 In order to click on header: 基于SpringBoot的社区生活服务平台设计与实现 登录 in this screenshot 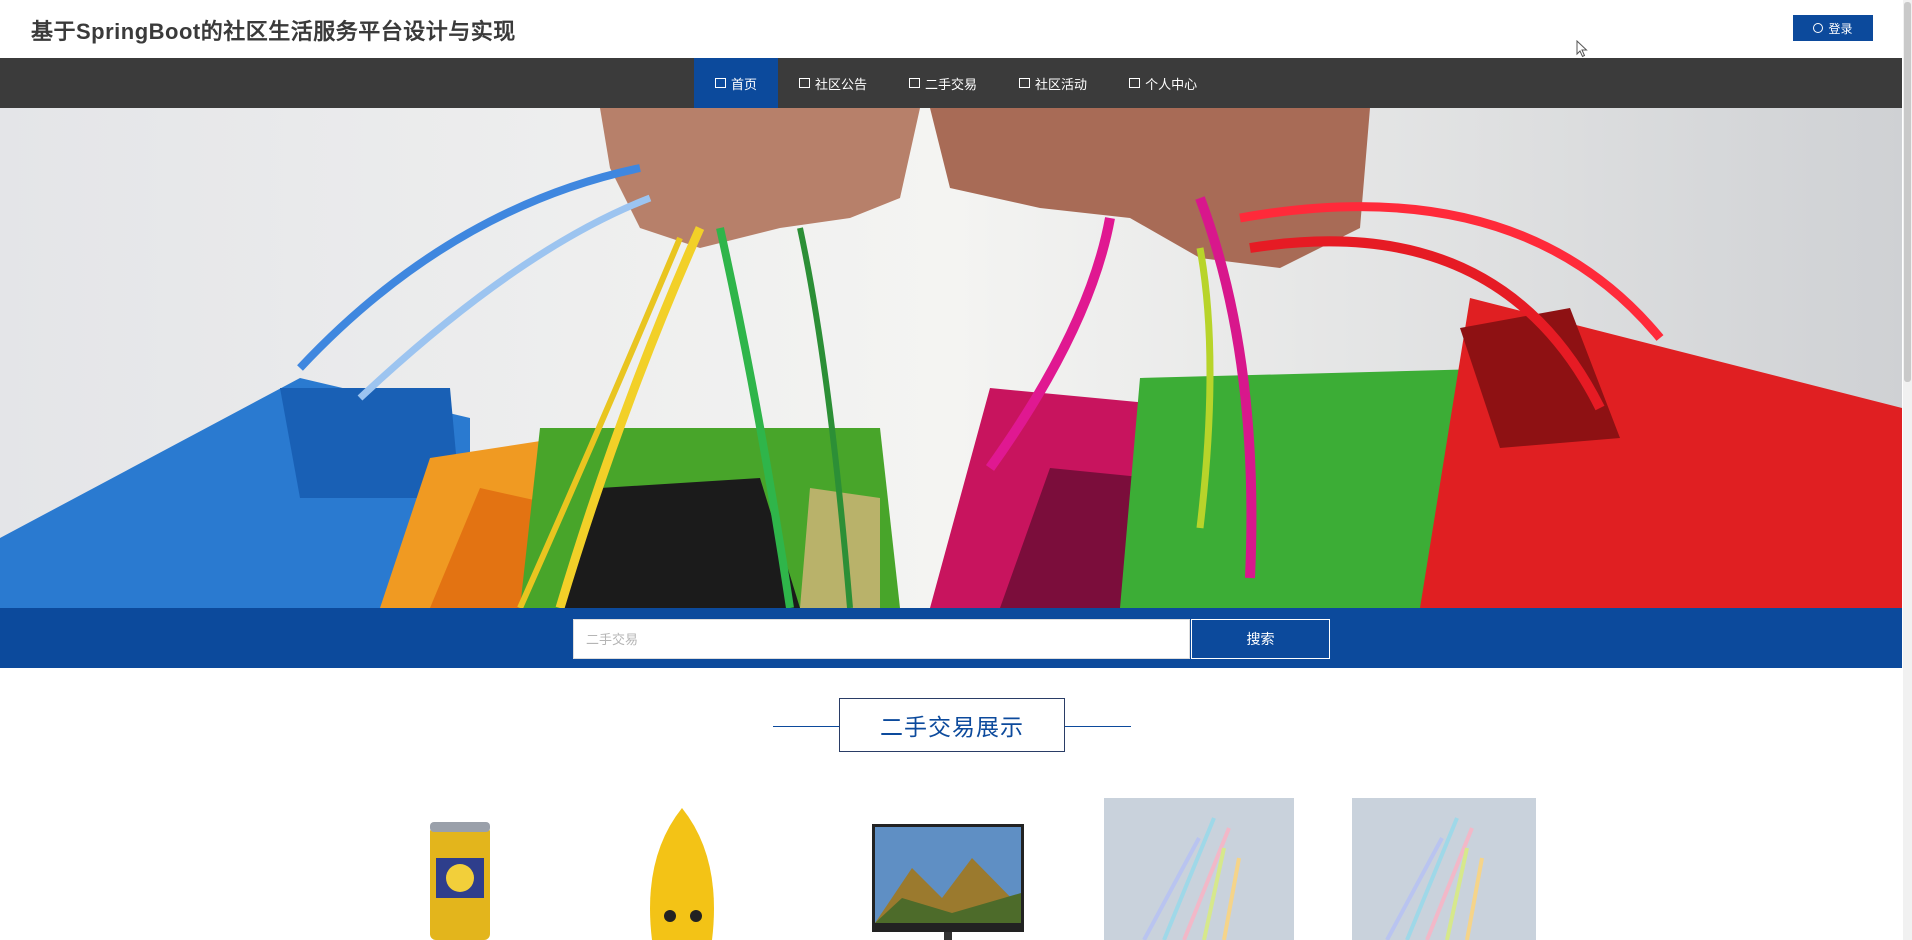, I will do `click(956, 29)`.